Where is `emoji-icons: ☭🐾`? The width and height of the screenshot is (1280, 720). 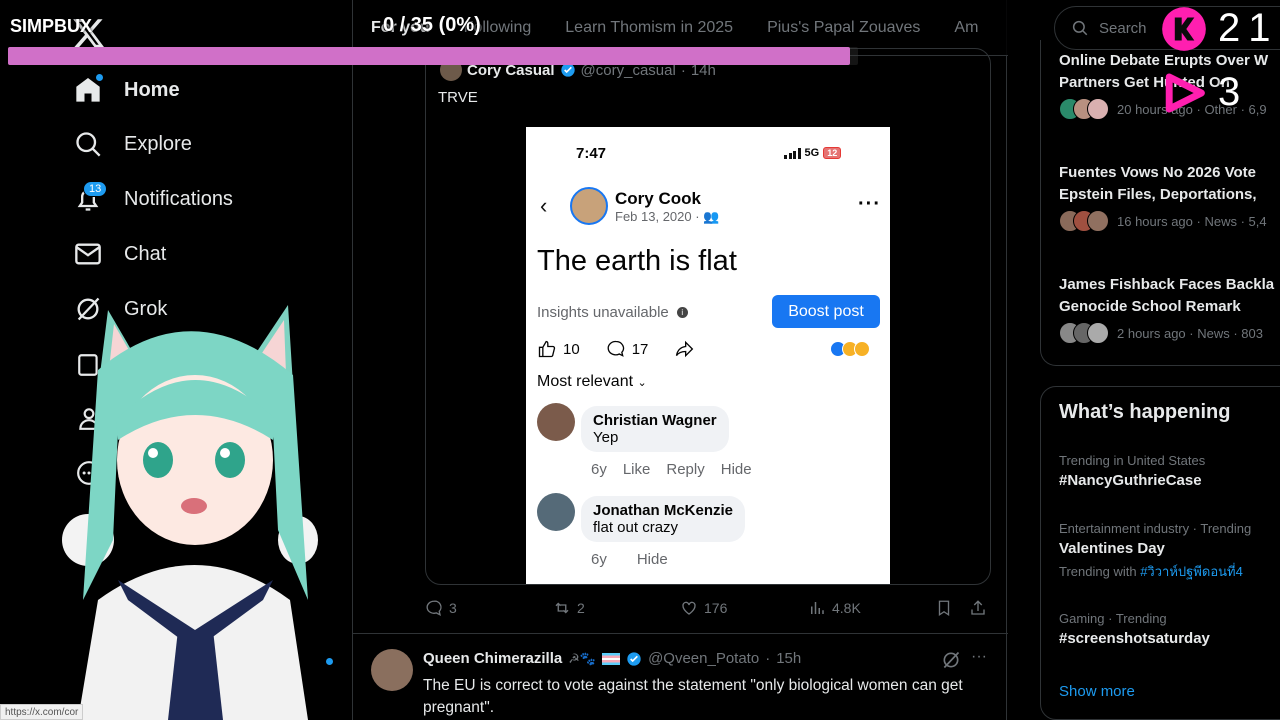 emoji-icons: ☭🐾 is located at coordinates (582, 658).